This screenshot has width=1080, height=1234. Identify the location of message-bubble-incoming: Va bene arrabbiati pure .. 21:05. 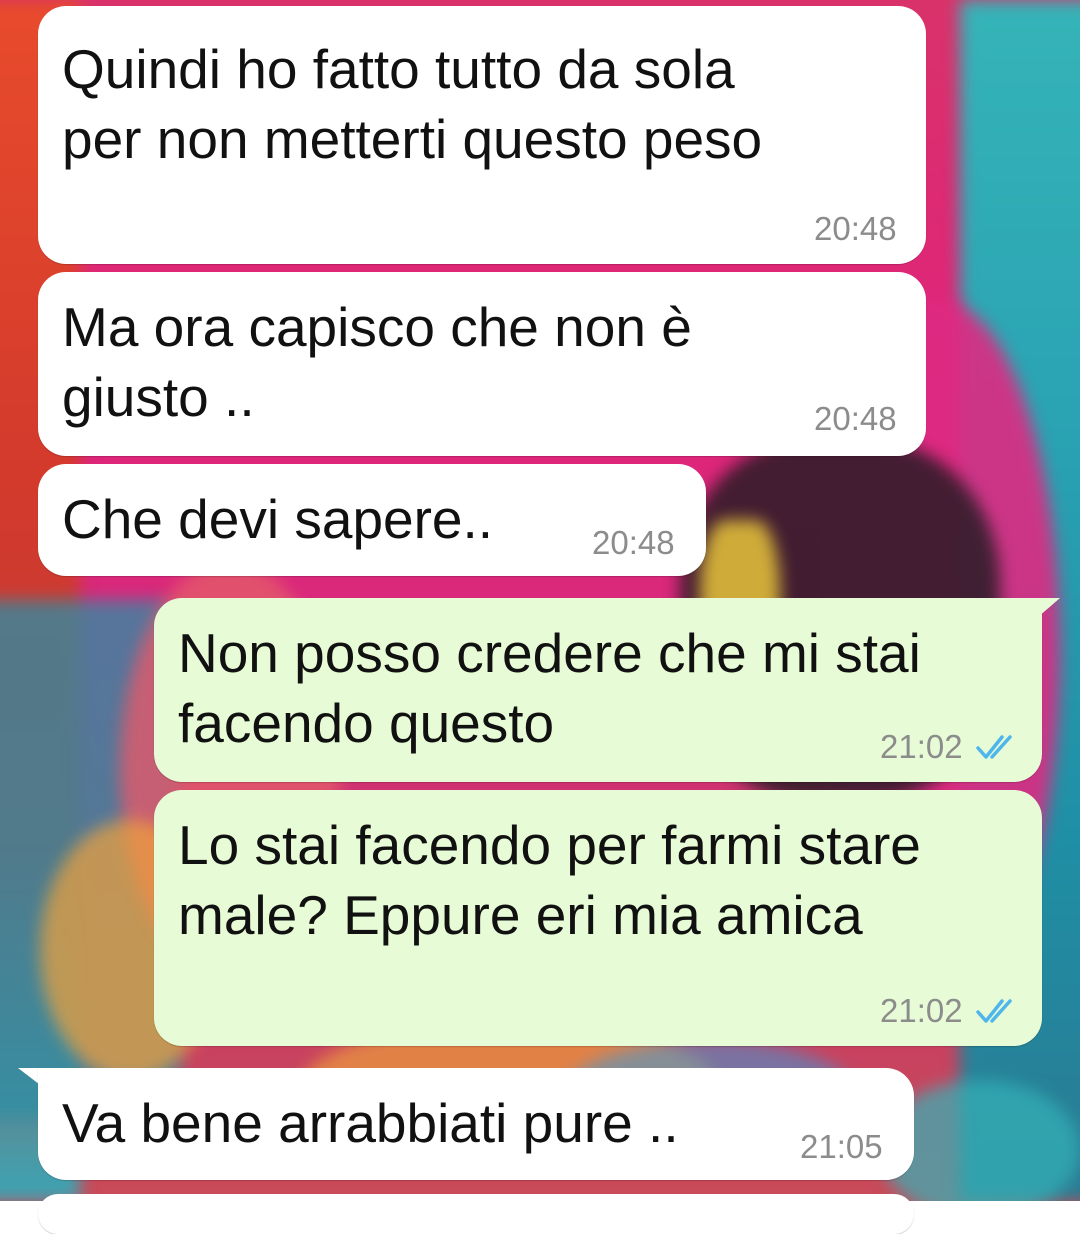
(476, 1124).